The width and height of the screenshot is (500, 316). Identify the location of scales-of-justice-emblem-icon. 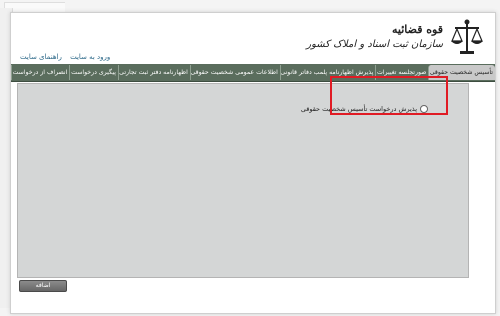
(467, 36).